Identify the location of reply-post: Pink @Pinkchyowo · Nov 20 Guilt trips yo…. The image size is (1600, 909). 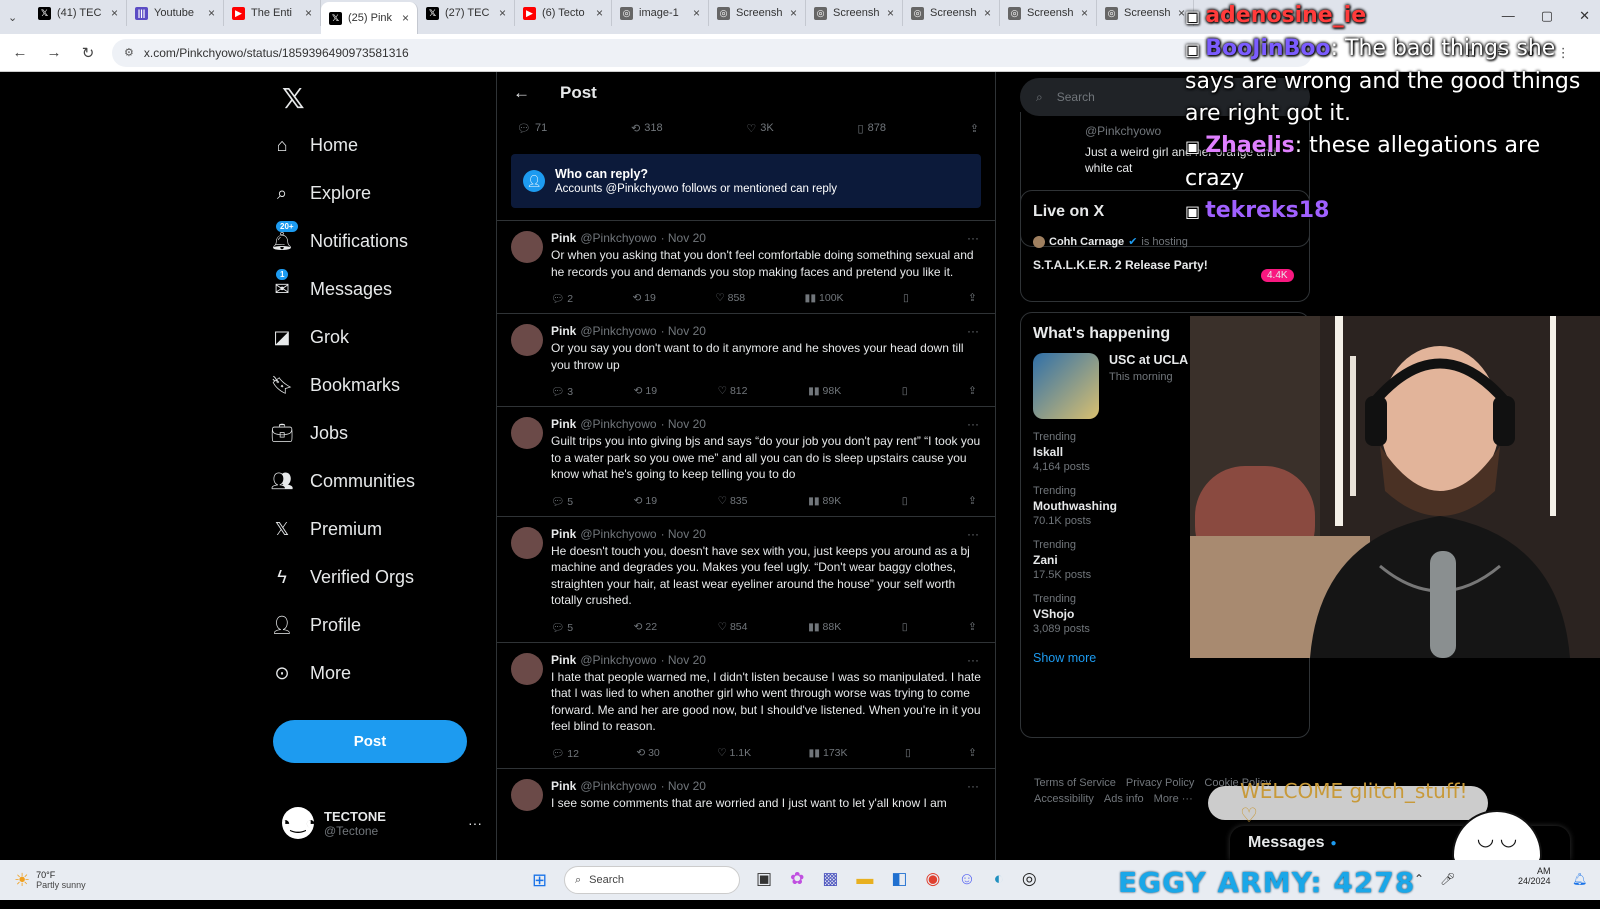
(746, 461).